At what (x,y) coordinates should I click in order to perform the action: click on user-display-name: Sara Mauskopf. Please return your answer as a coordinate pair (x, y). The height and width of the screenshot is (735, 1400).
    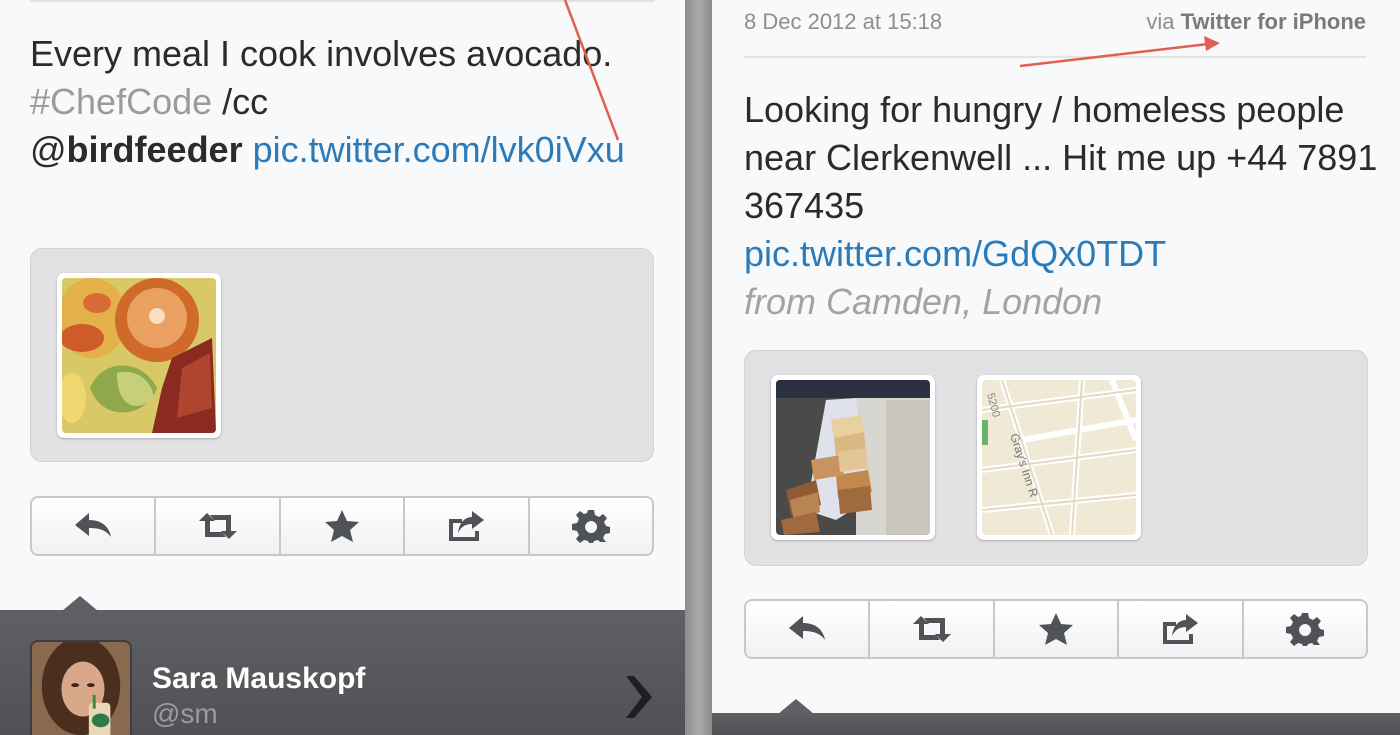
    Looking at the image, I should click on (259, 678).